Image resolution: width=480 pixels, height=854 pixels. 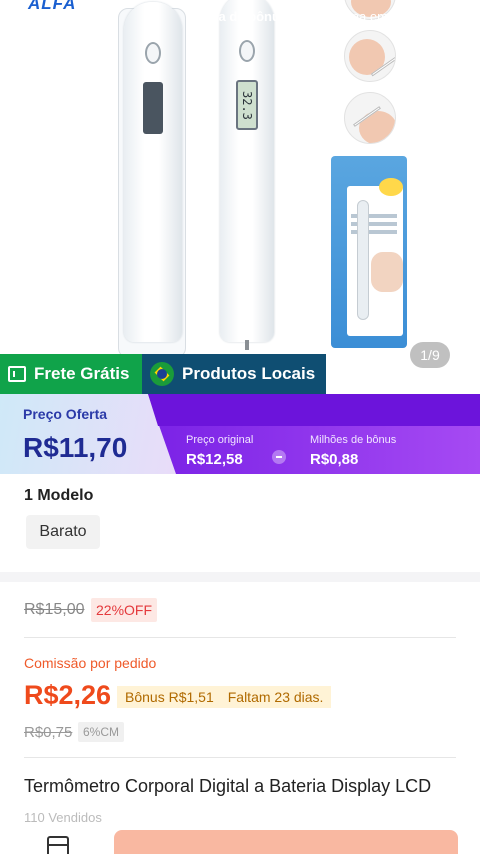 What do you see at coordinates (224, 697) in the screenshot?
I see `commission-bonus-tag: Bônus R$1,51 Faltam 23 dias.` at bounding box center [224, 697].